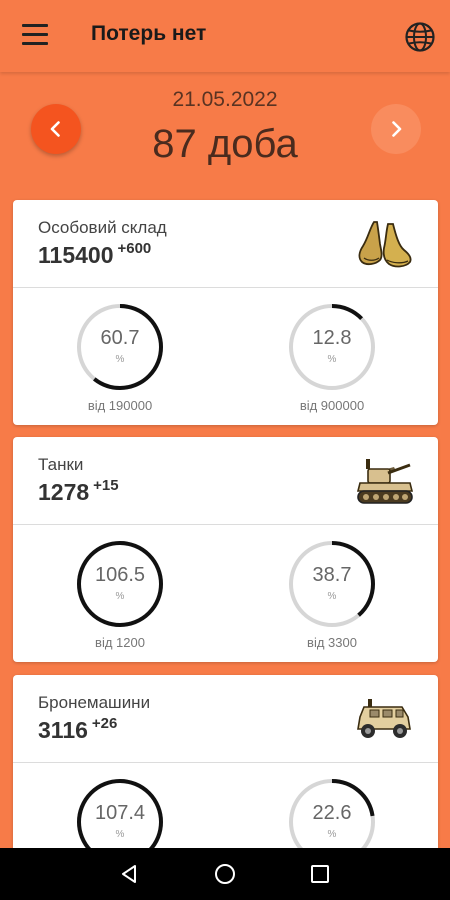  I want to click on progress-ring: 106.5 %, so click(120, 584).